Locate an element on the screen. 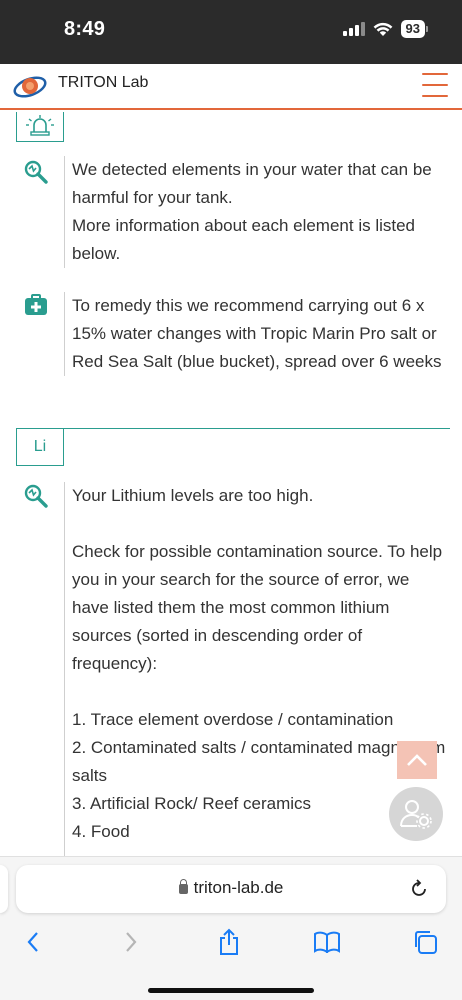 This screenshot has height=1000, width=462. share-icon is located at coordinates (229, 941).